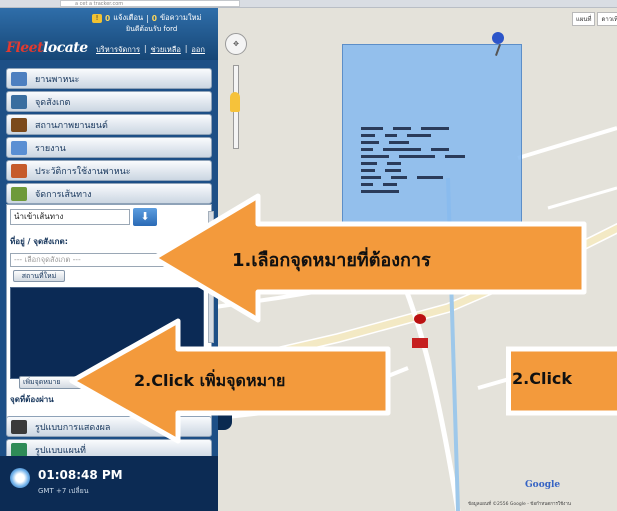 Image resolution: width=617 pixels, height=511 pixels. Describe the element at coordinates (32, 399) in the screenshot. I see `via-label: จุดที่ต้องผ่าน` at that location.